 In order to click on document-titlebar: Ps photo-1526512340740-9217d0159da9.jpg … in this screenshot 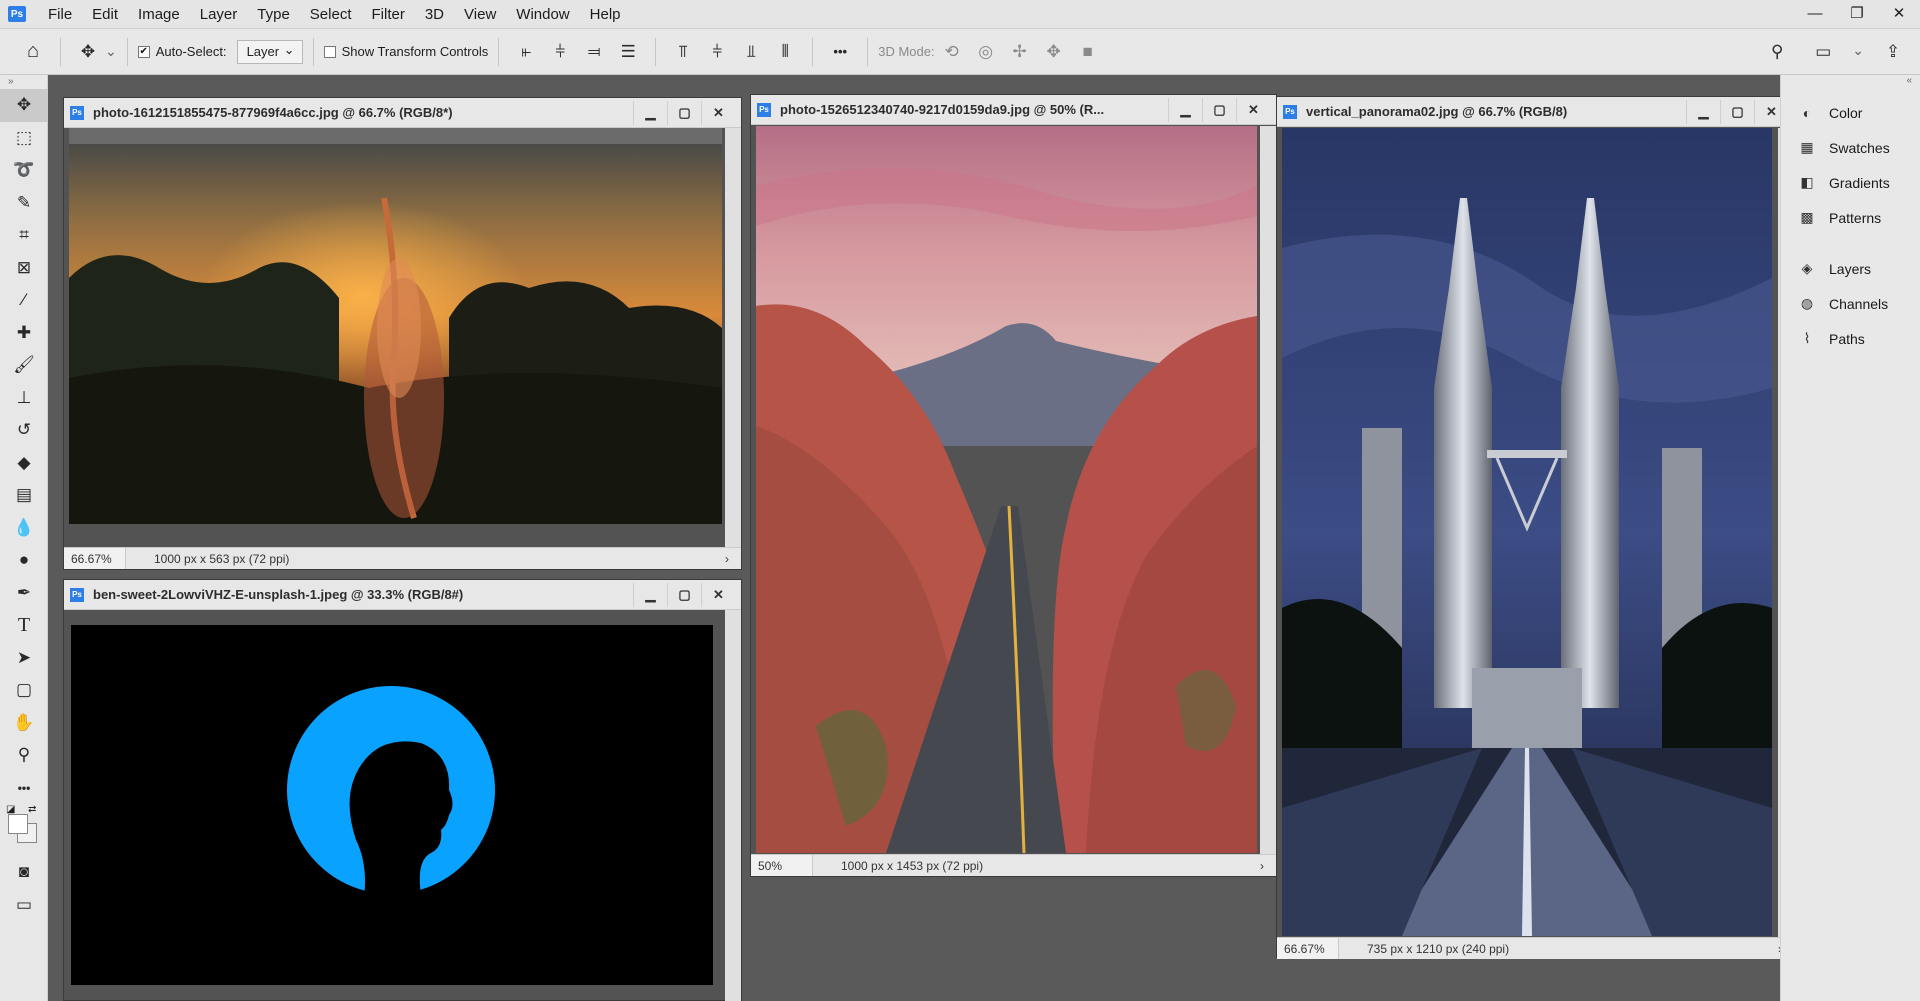, I will do `click(1013, 110)`.